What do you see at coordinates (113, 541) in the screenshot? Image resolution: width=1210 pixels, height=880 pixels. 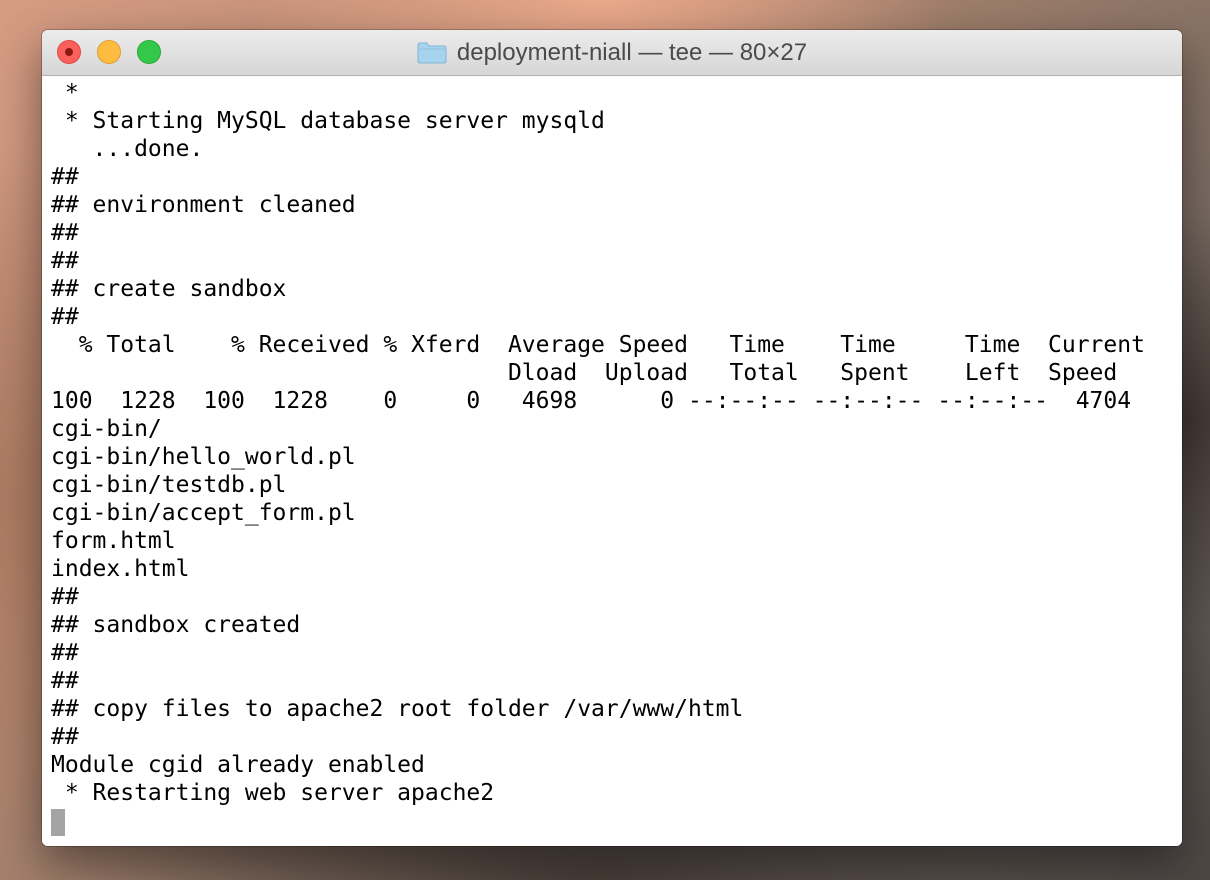 I see `terminal-line: form.html` at bounding box center [113, 541].